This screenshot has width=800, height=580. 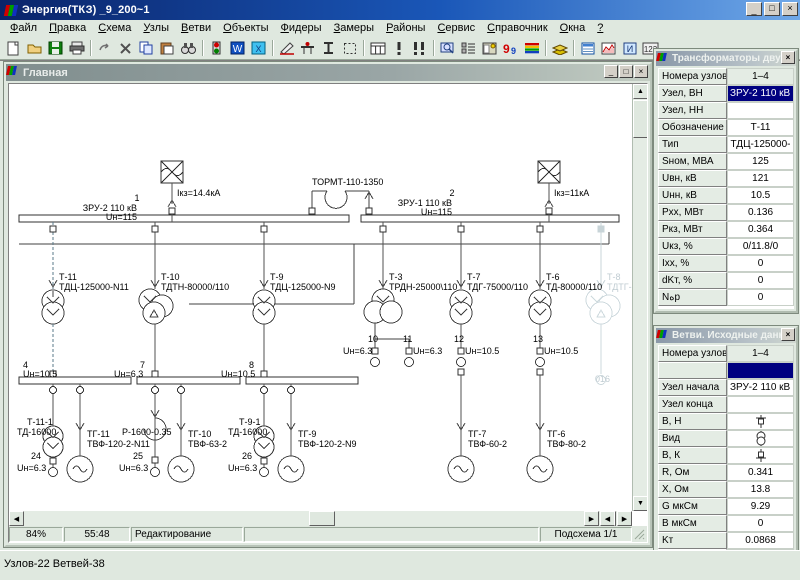 What do you see at coordinates (245, 28) in the screenshot?
I see `menu-item-5: Объекты` at bounding box center [245, 28].